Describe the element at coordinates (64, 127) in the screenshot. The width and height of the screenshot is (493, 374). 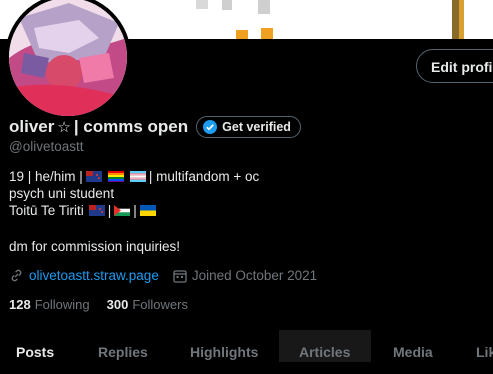
I see `display-name-star: ☆` at that location.